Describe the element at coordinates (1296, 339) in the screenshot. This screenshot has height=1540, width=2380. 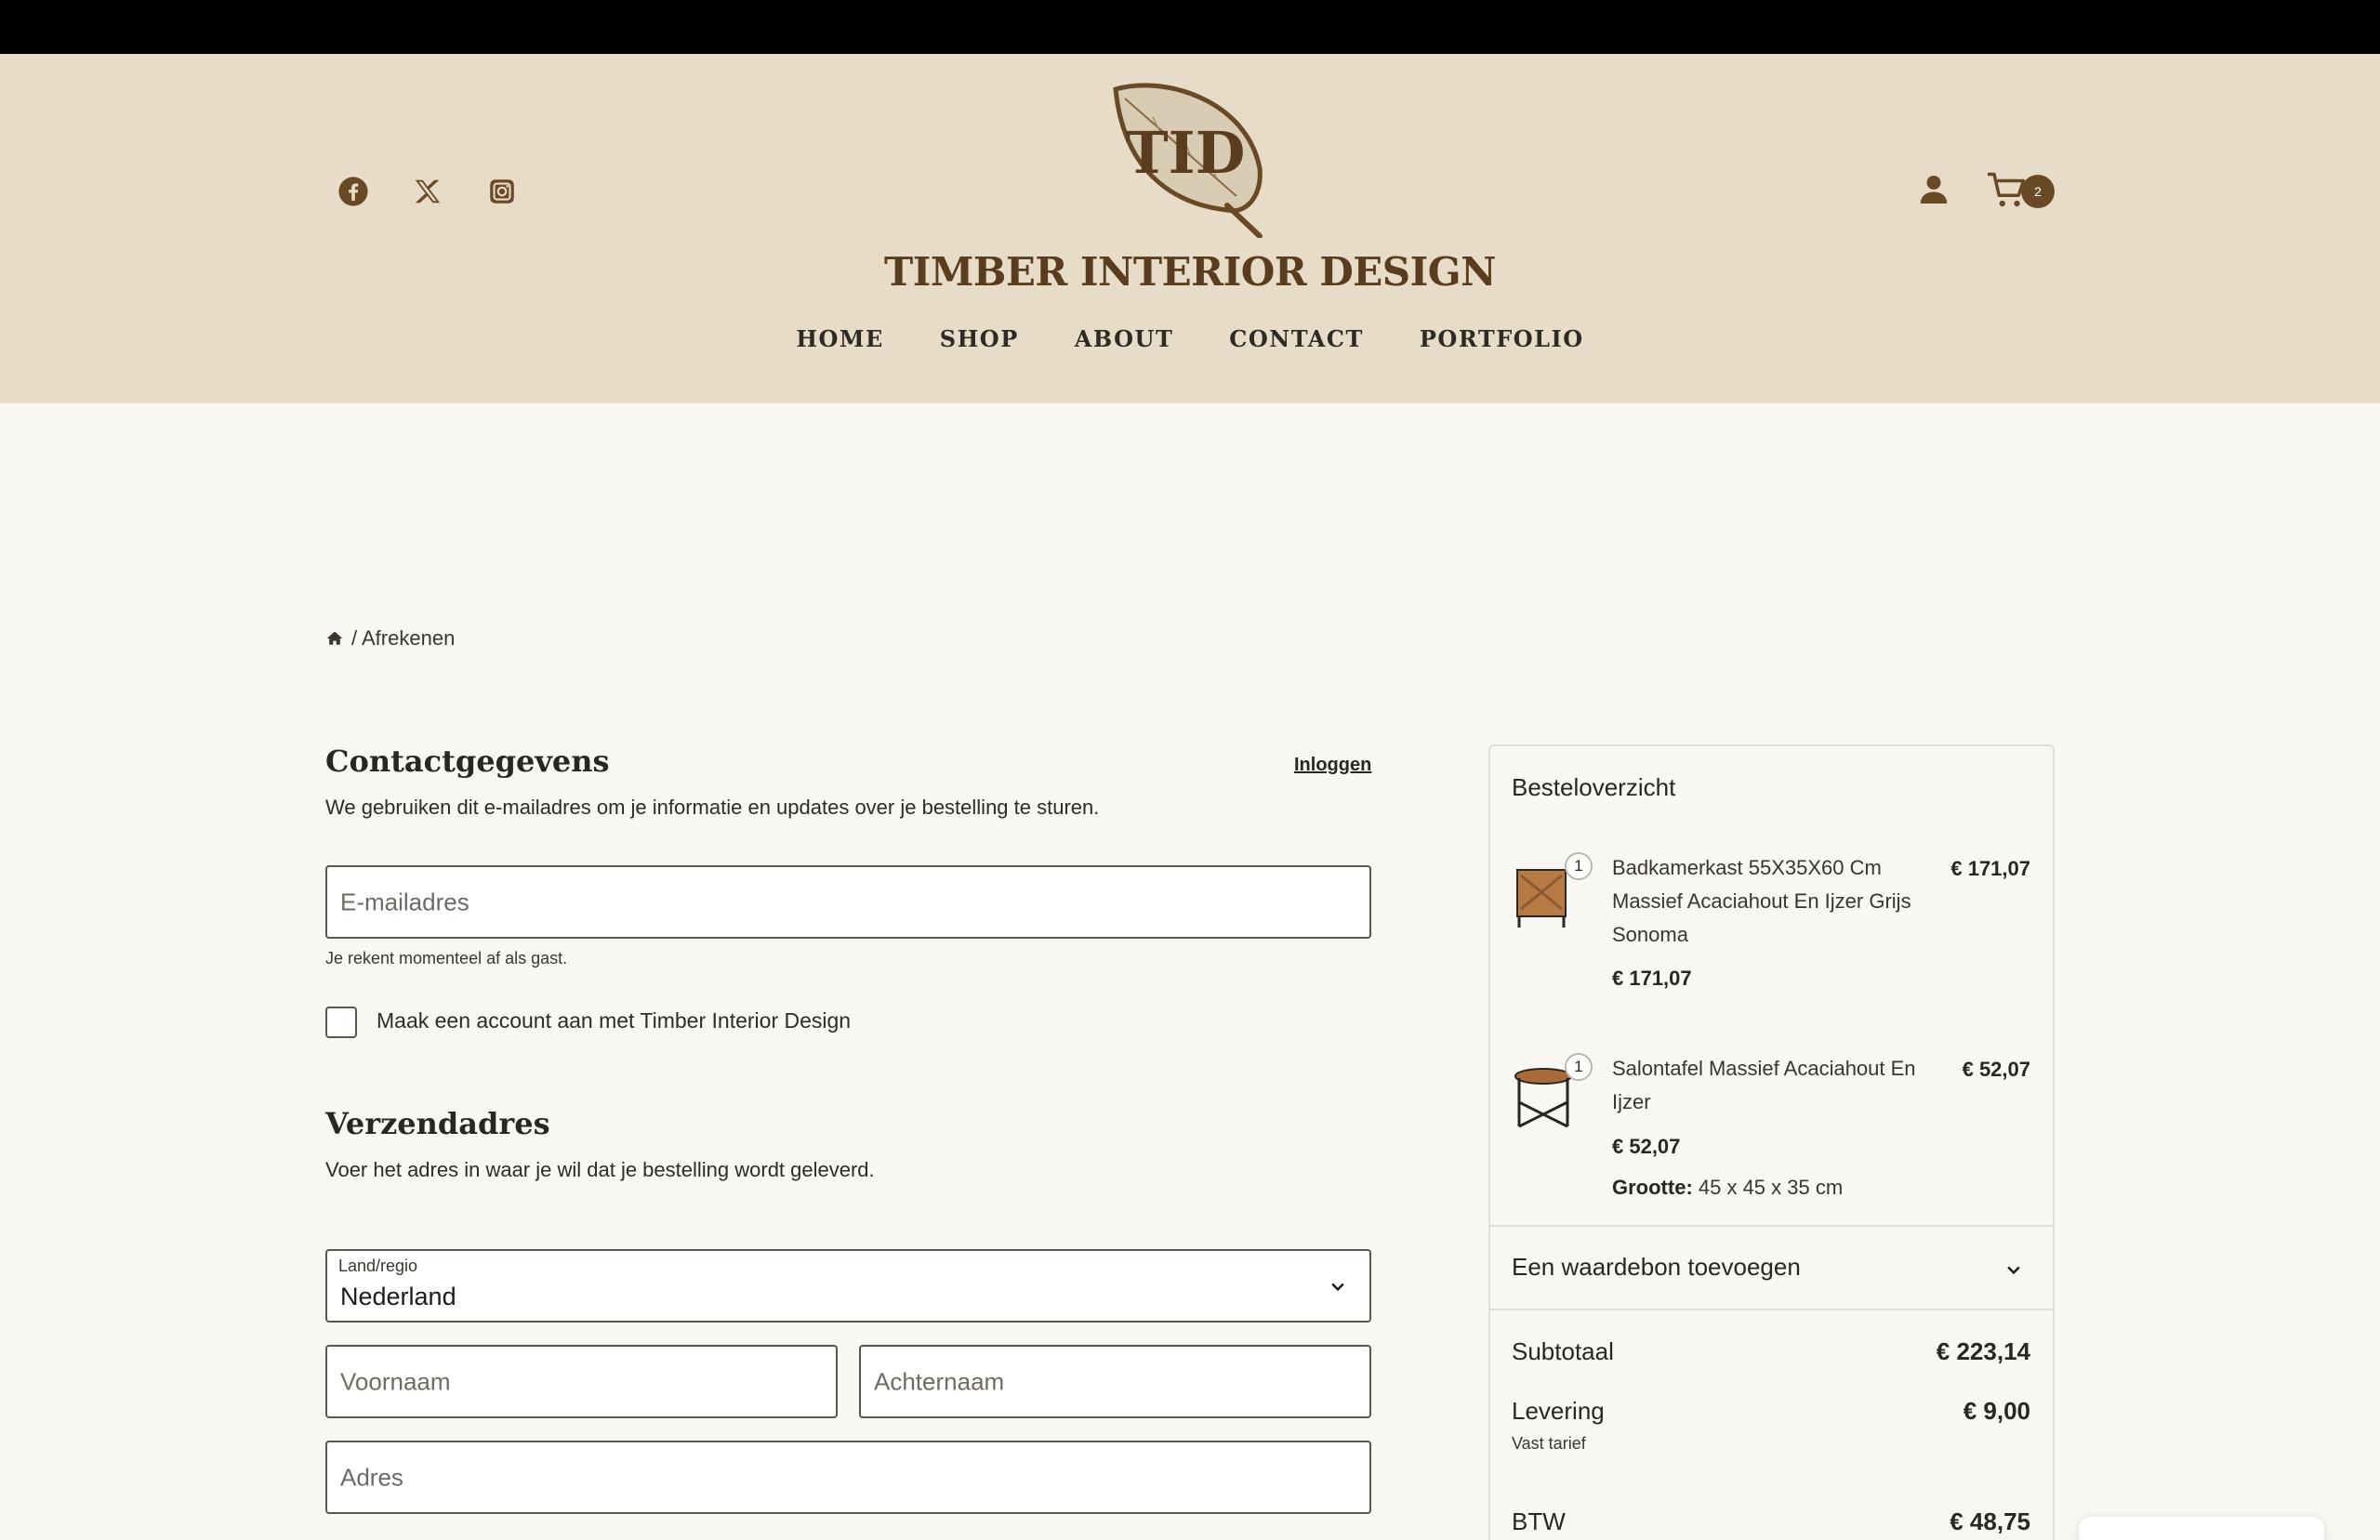
I see `nav-contact: CONTACT` at that location.